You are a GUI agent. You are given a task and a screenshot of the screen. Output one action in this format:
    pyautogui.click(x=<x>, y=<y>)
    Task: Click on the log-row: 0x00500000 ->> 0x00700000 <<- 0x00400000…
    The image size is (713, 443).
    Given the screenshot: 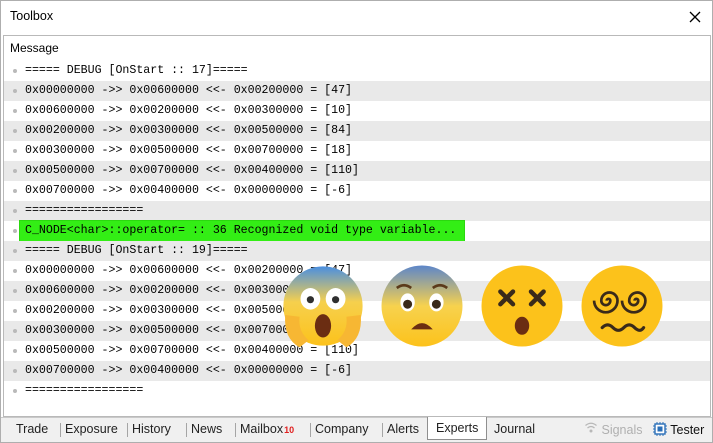 What is the action you would take?
    pyautogui.click(x=357, y=171)
    